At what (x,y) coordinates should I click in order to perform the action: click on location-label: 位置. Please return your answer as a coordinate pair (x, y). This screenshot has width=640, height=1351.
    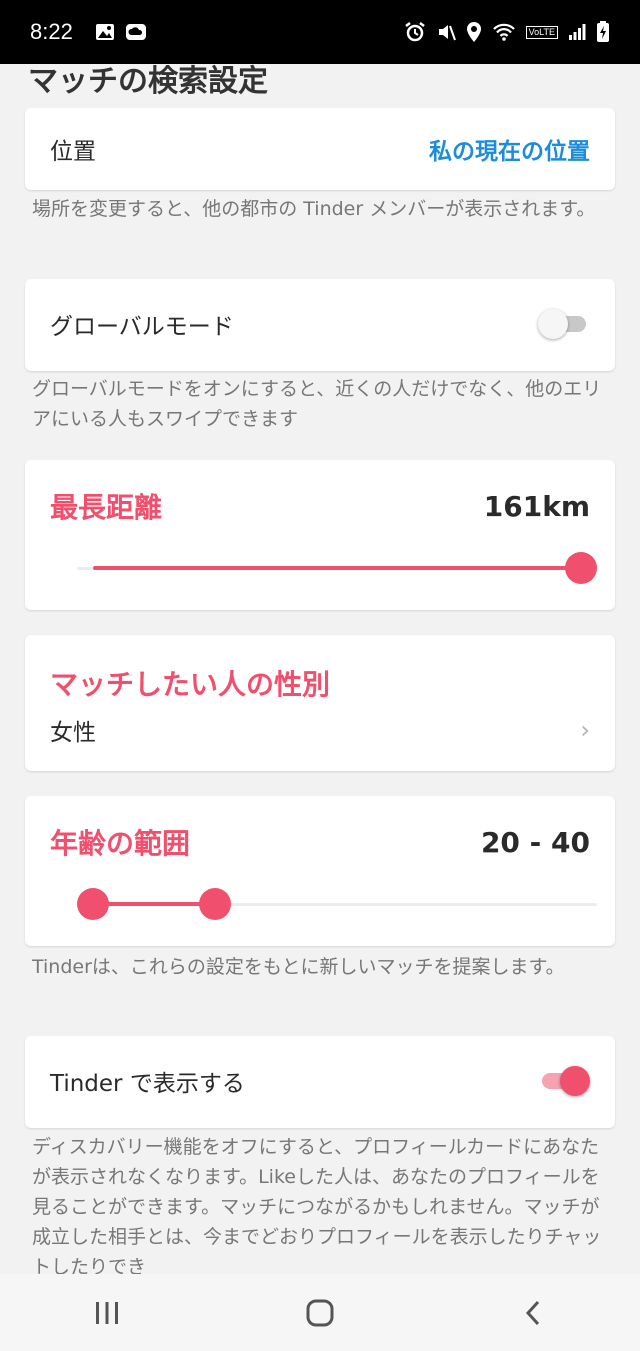
    Looking at the image, I should click on (73, 152).